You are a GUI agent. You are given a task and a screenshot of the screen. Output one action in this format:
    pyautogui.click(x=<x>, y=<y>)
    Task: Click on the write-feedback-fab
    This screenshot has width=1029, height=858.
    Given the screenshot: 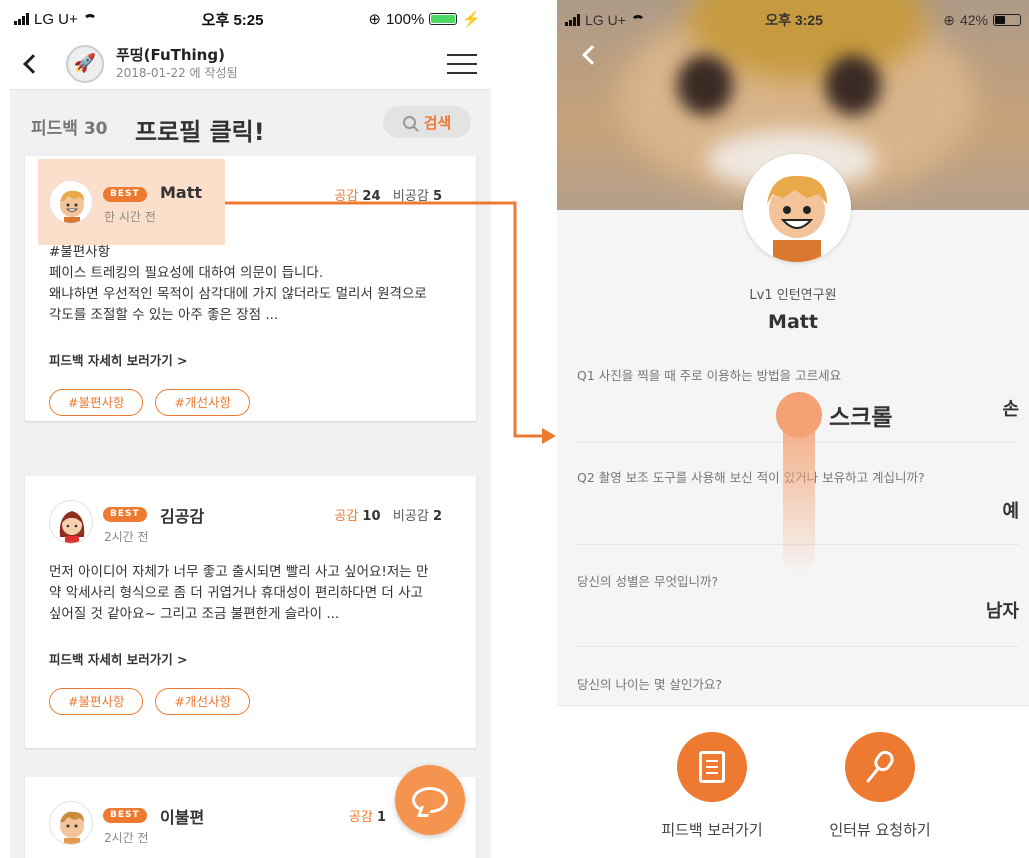 What is the action you would take?
    pyautogui.click(x=430, y=800)
    